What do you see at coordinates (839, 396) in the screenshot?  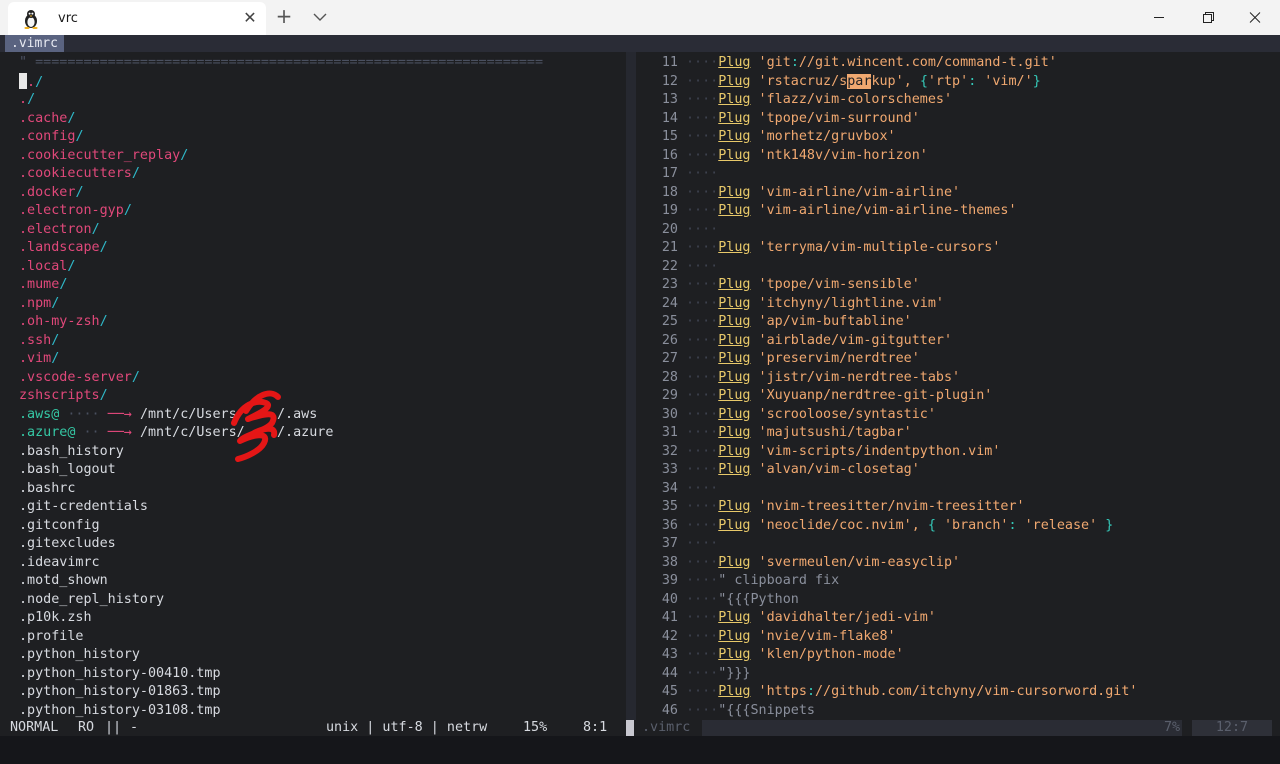 I see `code-line: ····Plug 'Xuyuanp/nerdtree-git-plugin'` at bounding box center [839, 396].